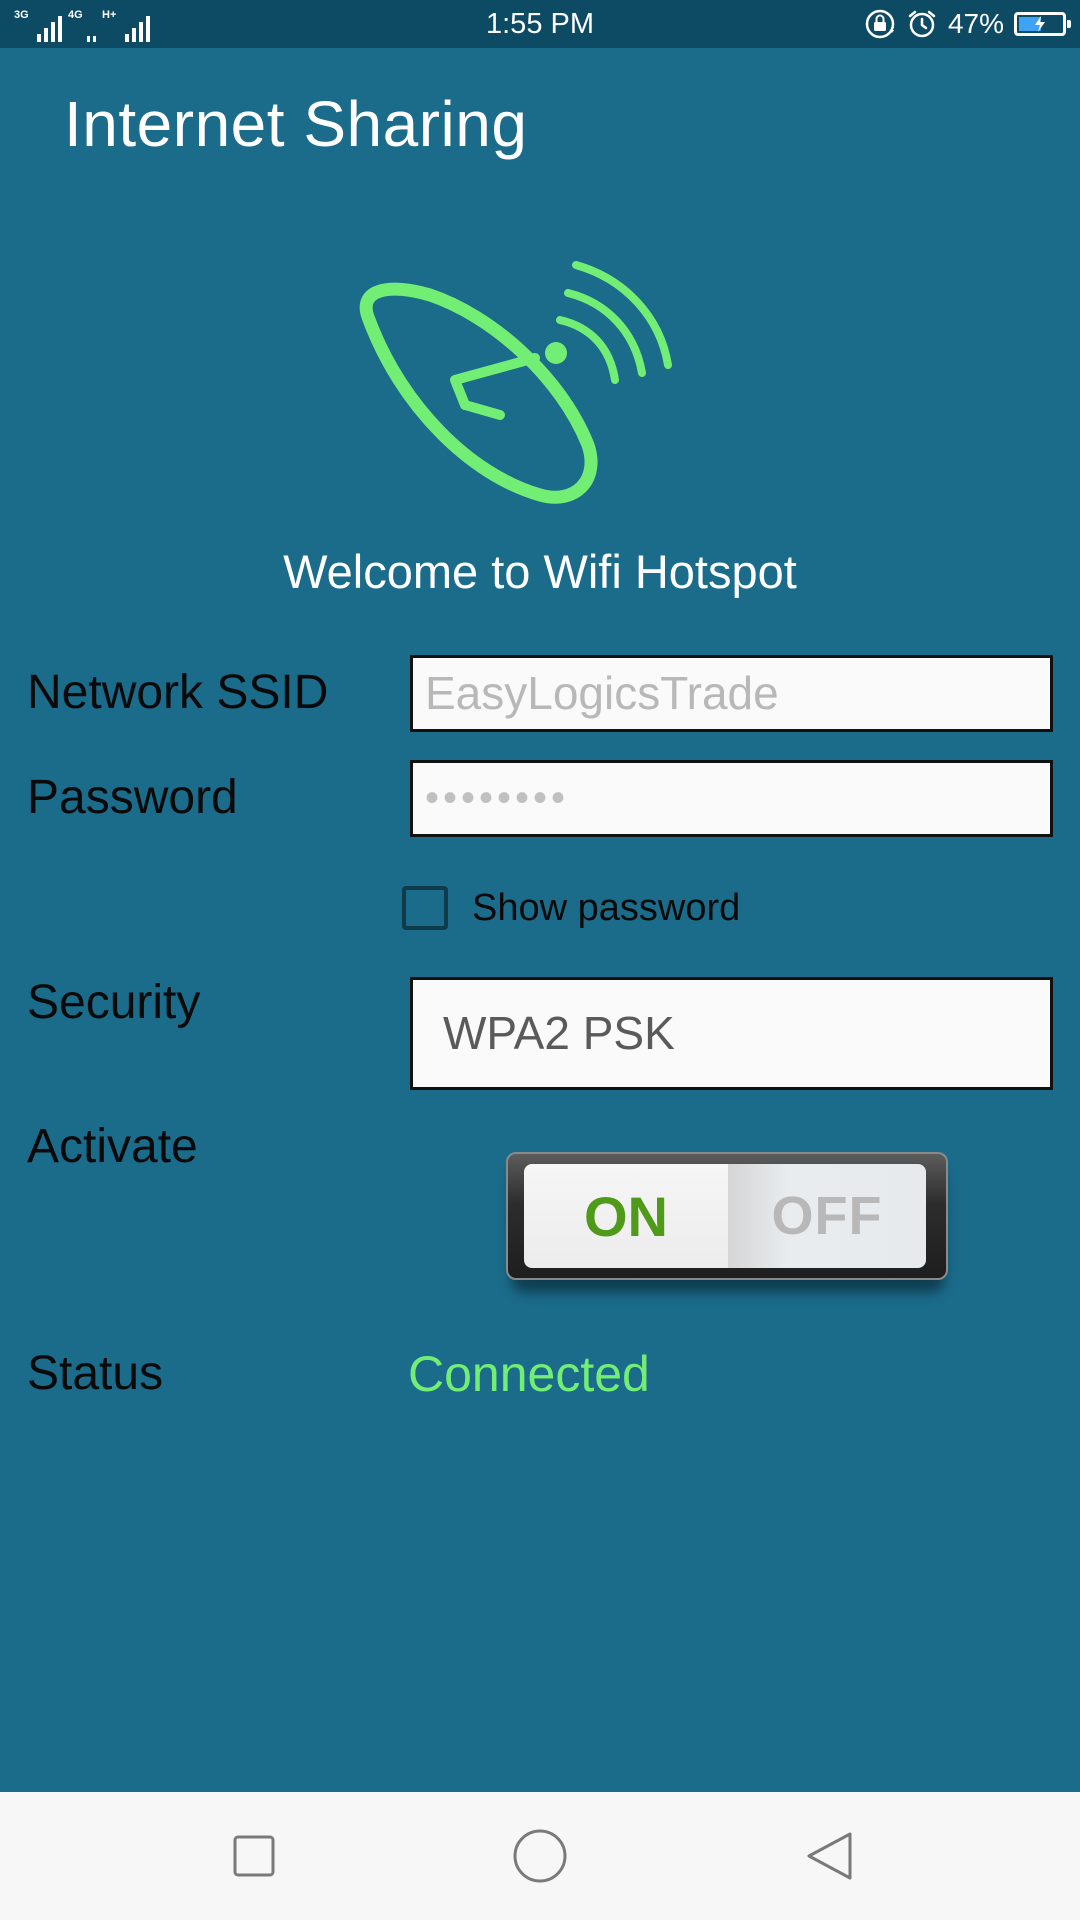 The image size is (1080, 1920). I want to click on ssid-label: Network SSID, so click(178, 692).